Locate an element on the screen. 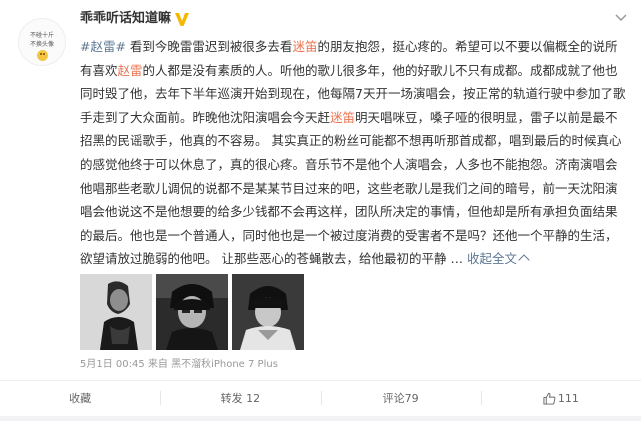  thumbs-up-icon is located at coordinates (549, 398).